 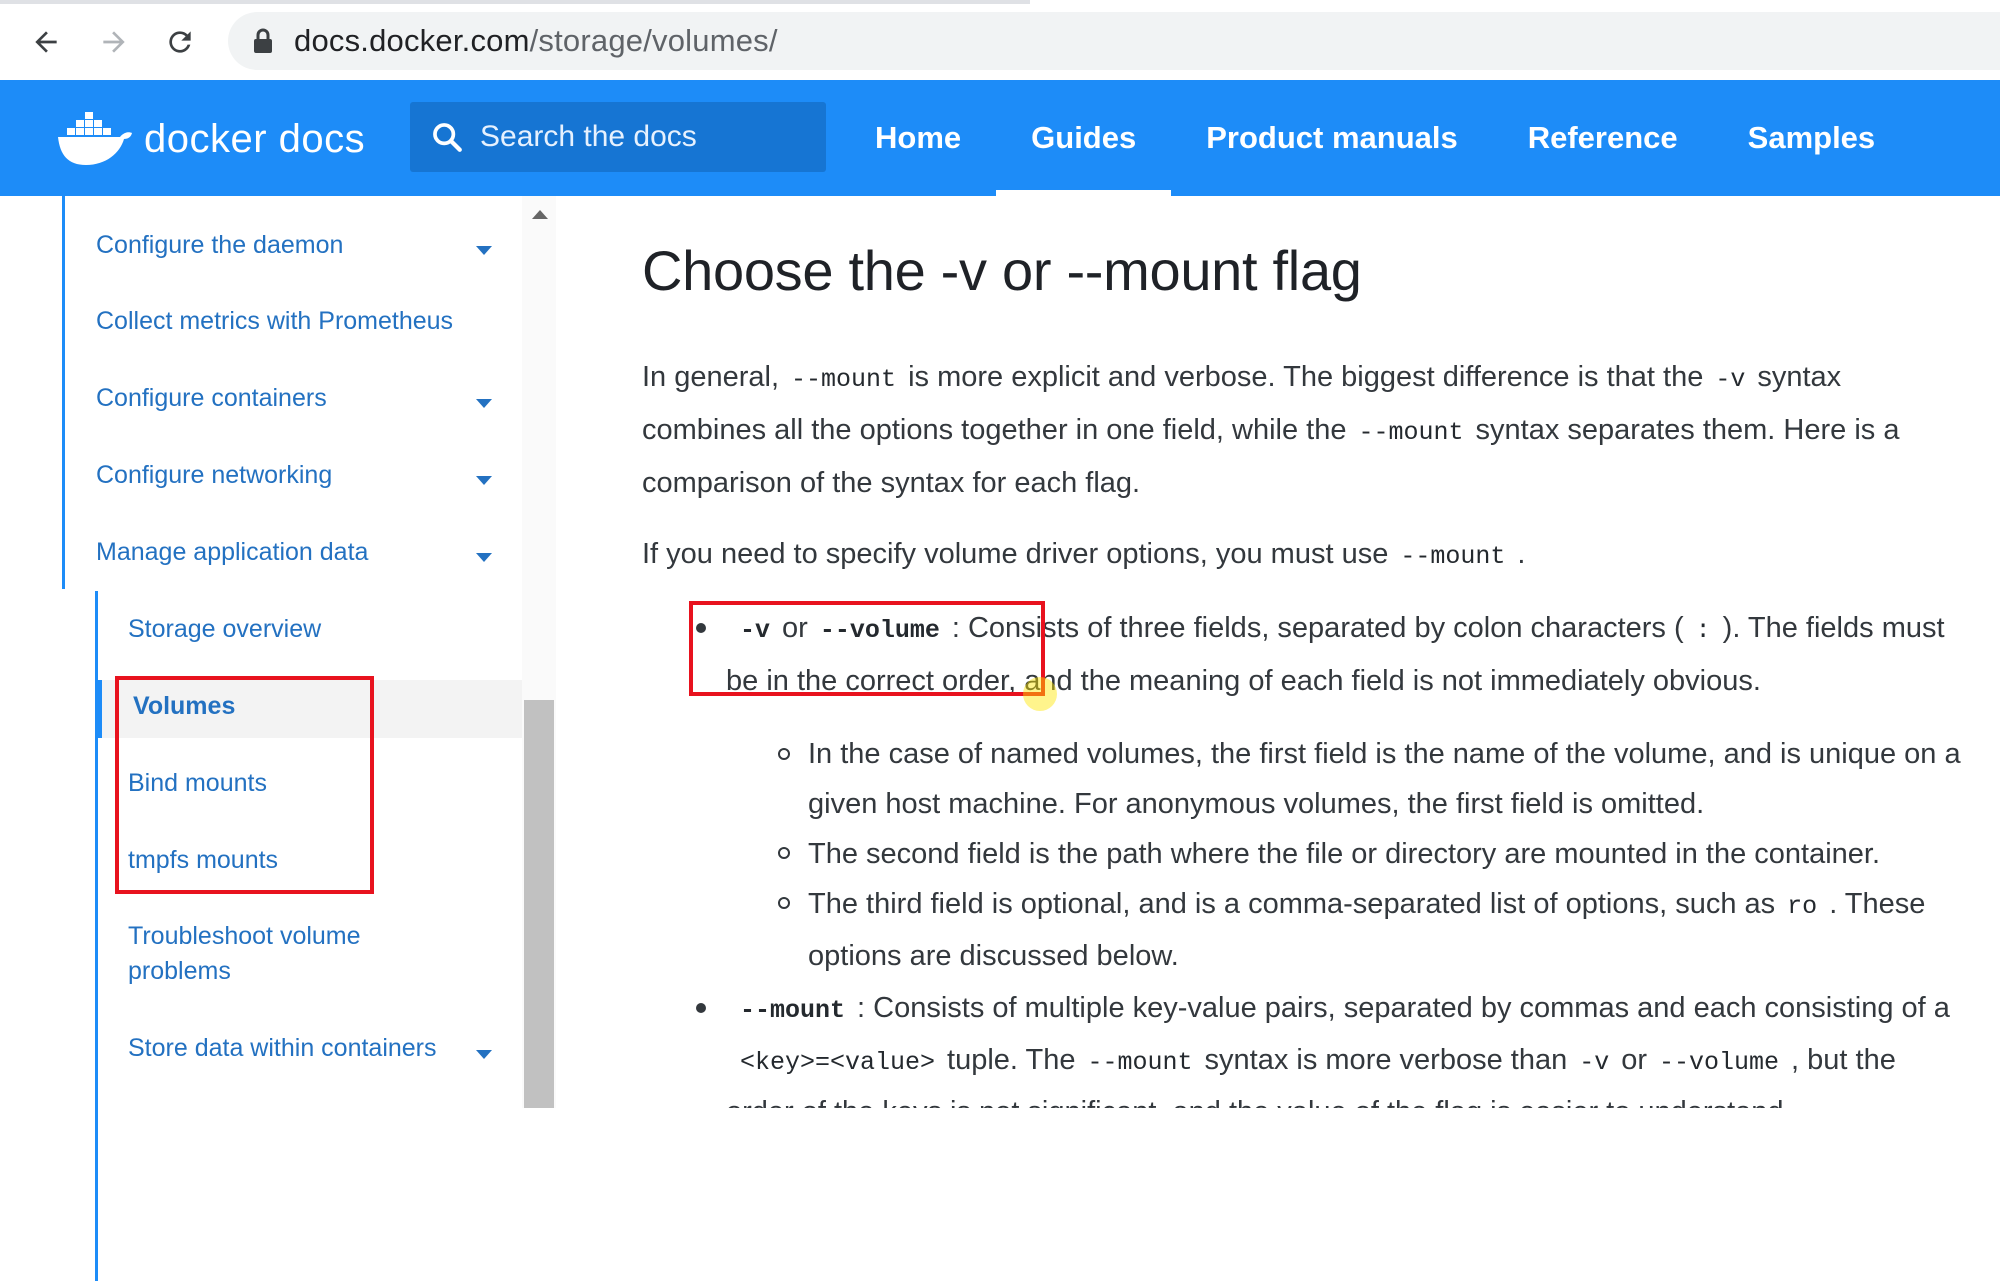 I want to click on logo-text: docker docs, so click(x=255, y=138).